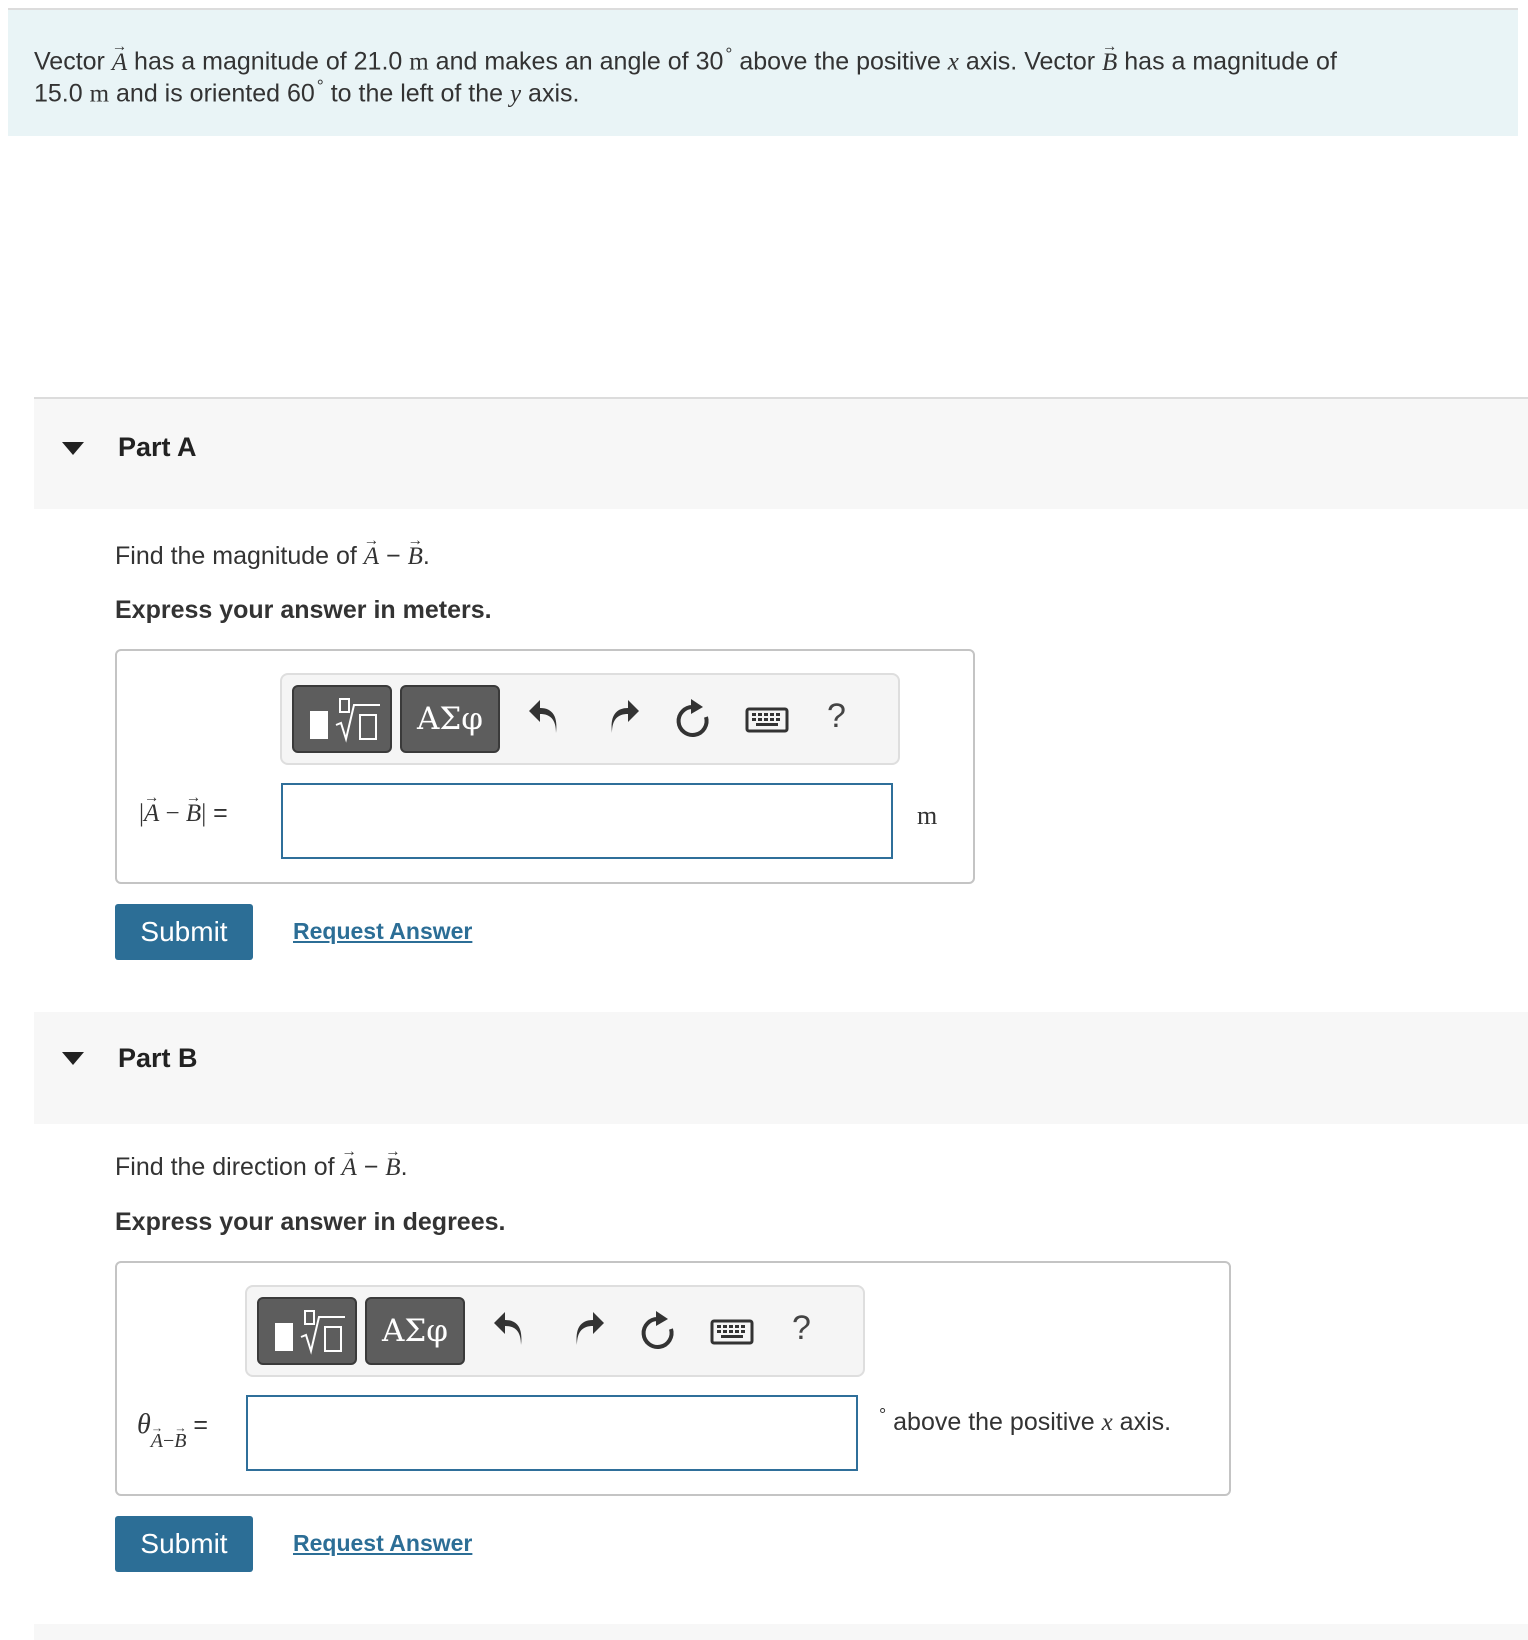 This screenshot has width=1528, height=1640. Describe the element at coordinates (550, 93) in the screenshot. I see `problem-text: axis.` at that location.